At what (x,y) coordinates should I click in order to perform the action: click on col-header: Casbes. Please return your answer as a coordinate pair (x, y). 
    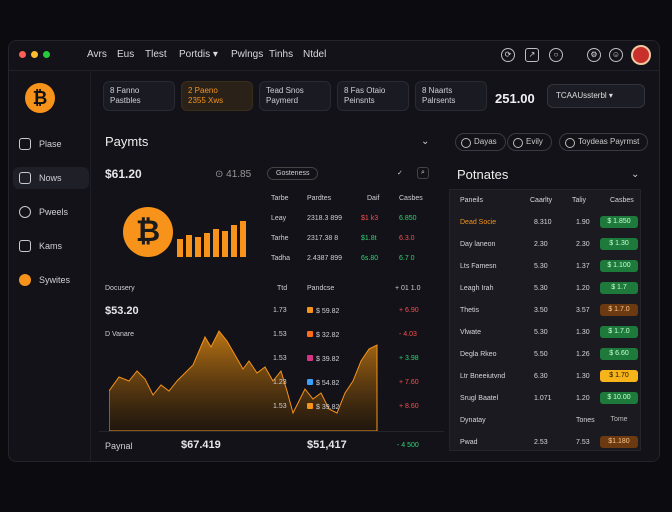
    Looking at the image, I should click on (622, 200).